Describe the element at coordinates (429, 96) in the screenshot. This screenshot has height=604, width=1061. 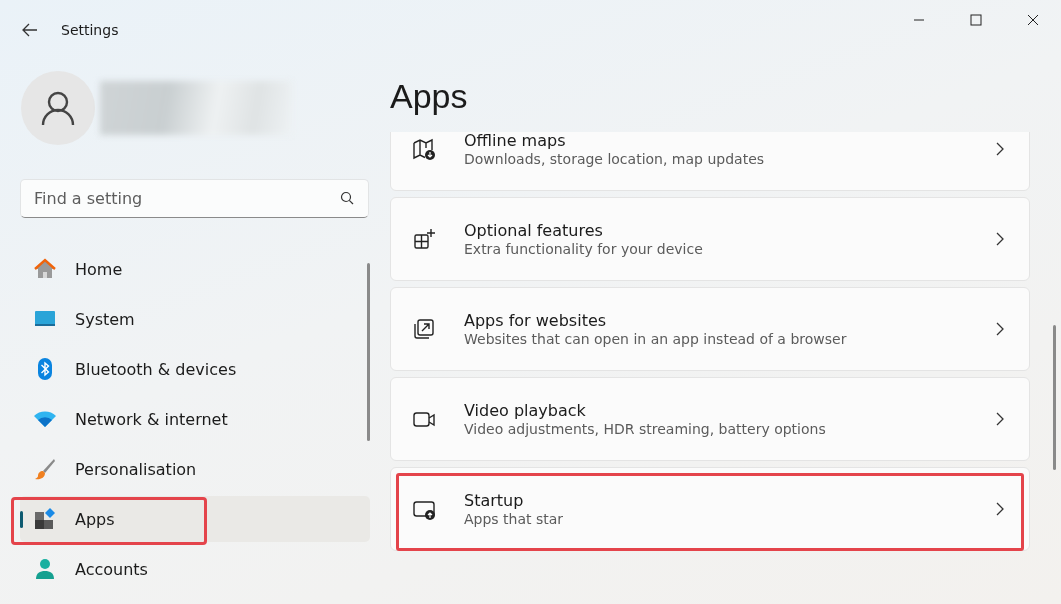
I see `page-title: Apps` at that location.